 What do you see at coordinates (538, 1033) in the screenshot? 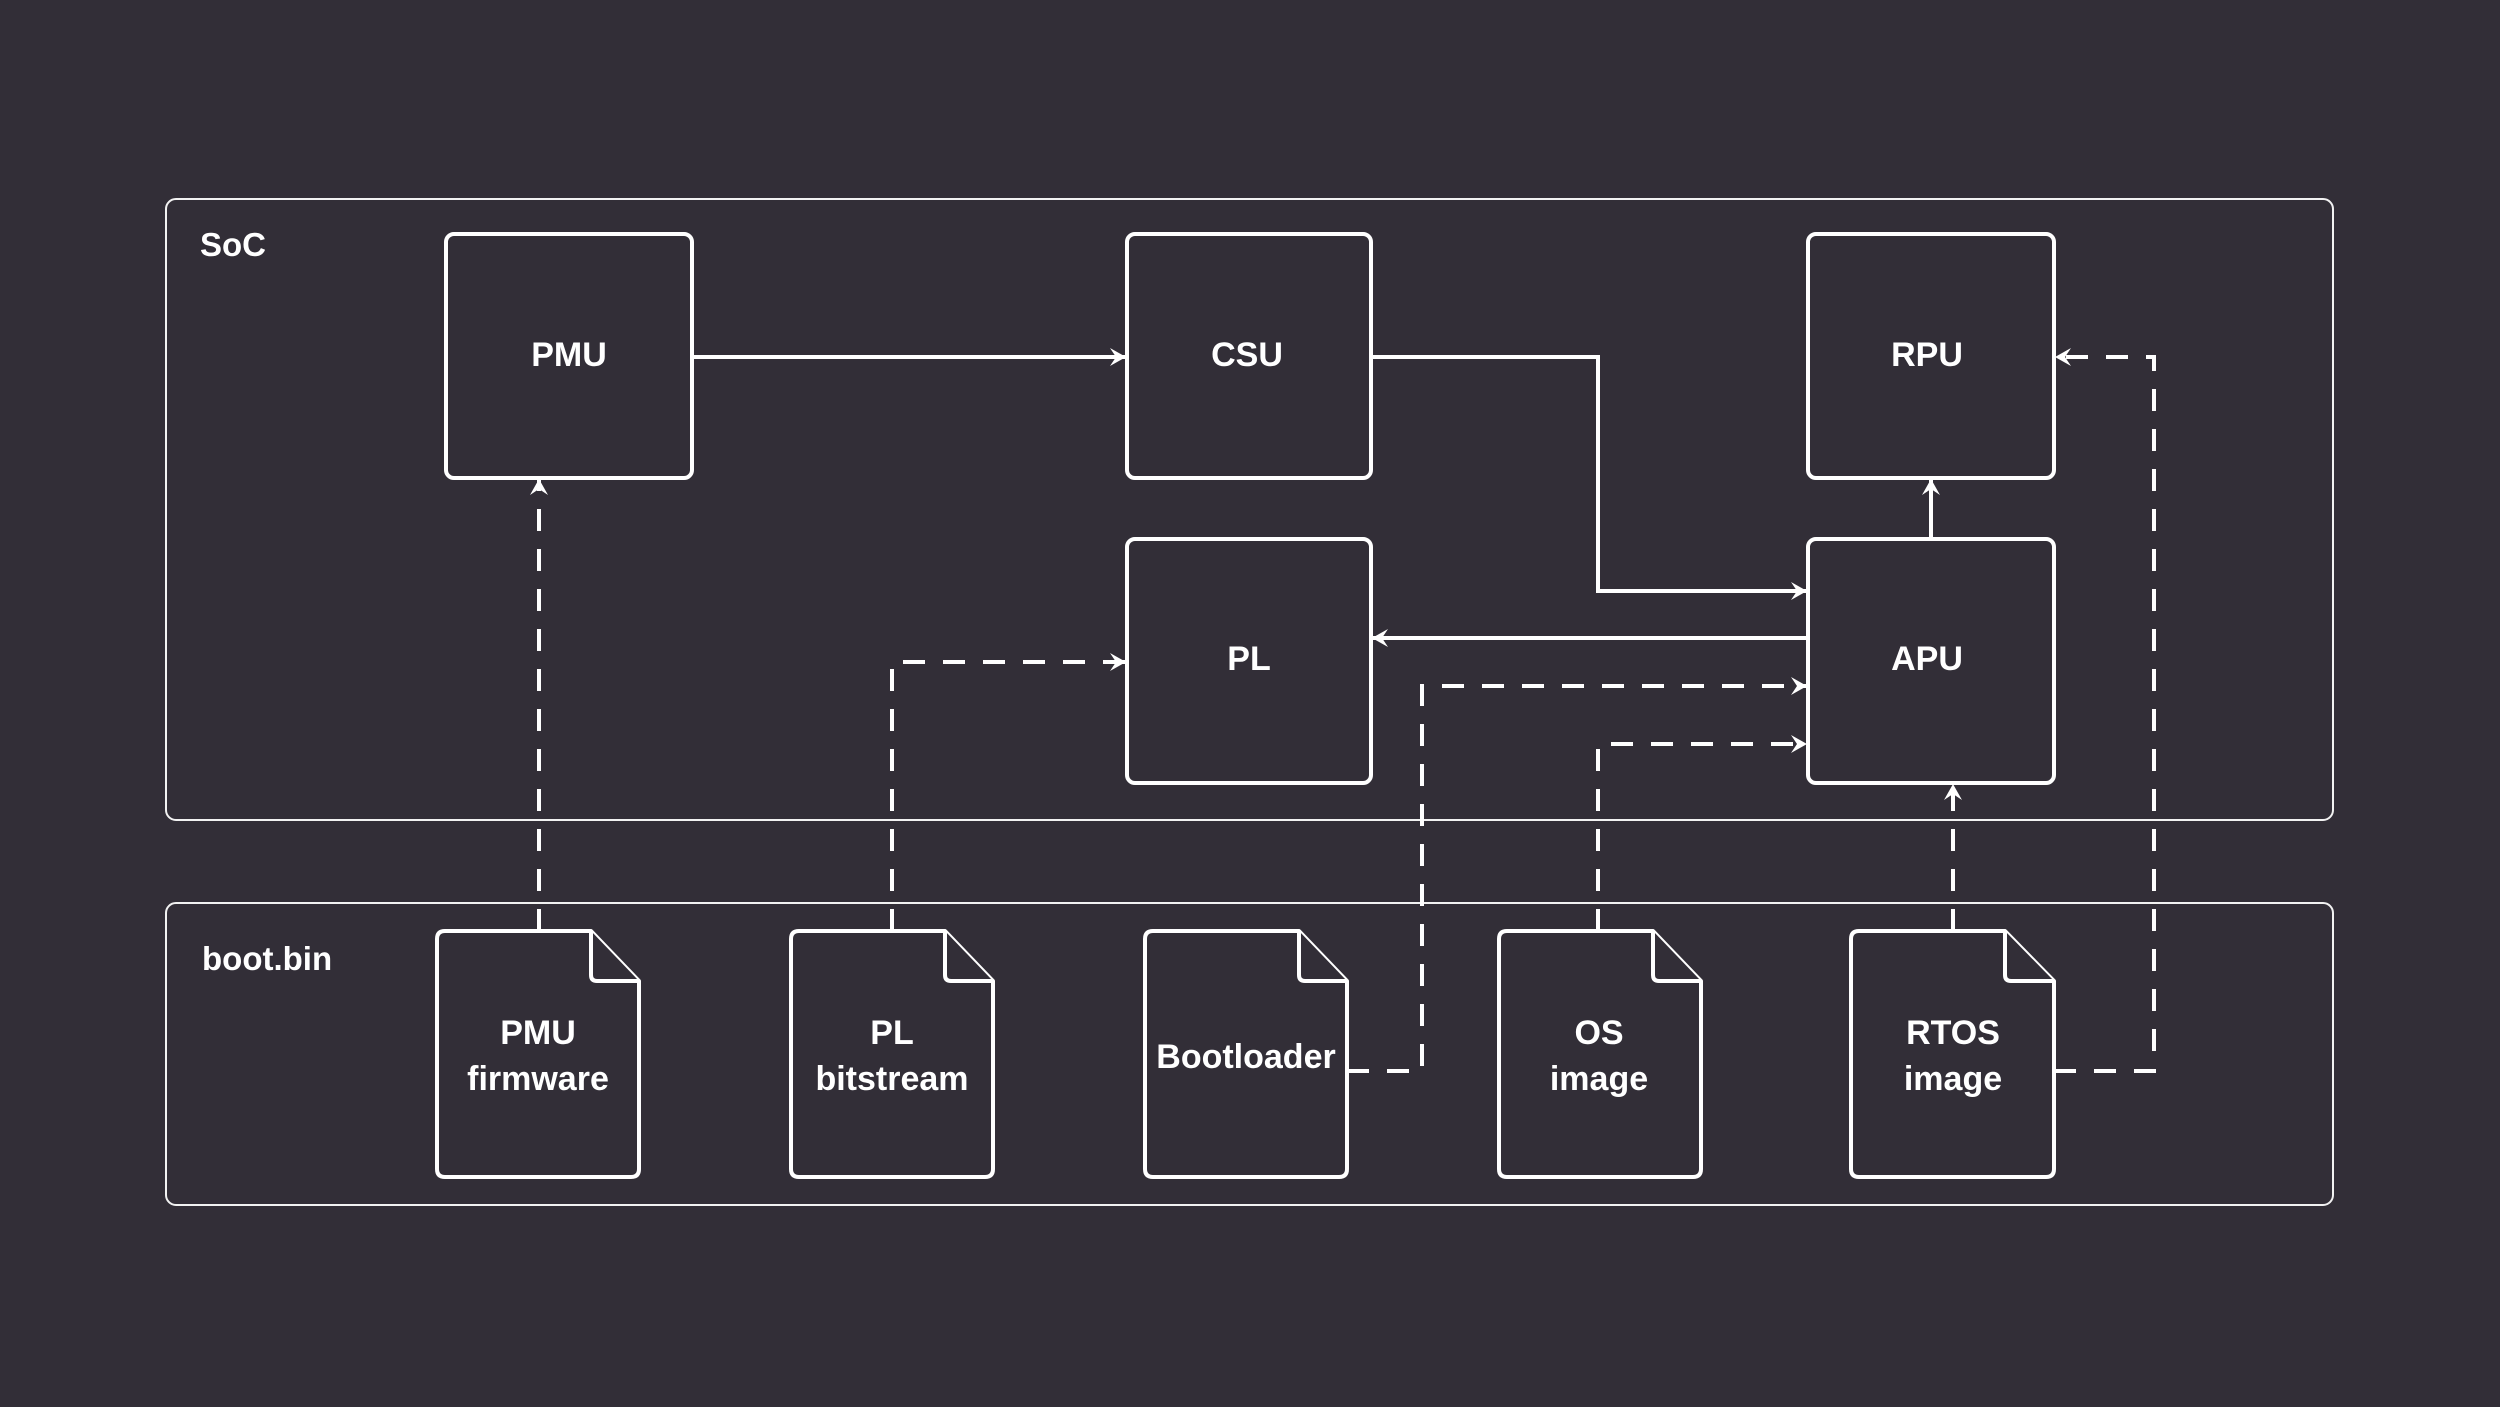
I see `file-pmu-firmware-line1: PMU` at bounding box center [538, 1033].